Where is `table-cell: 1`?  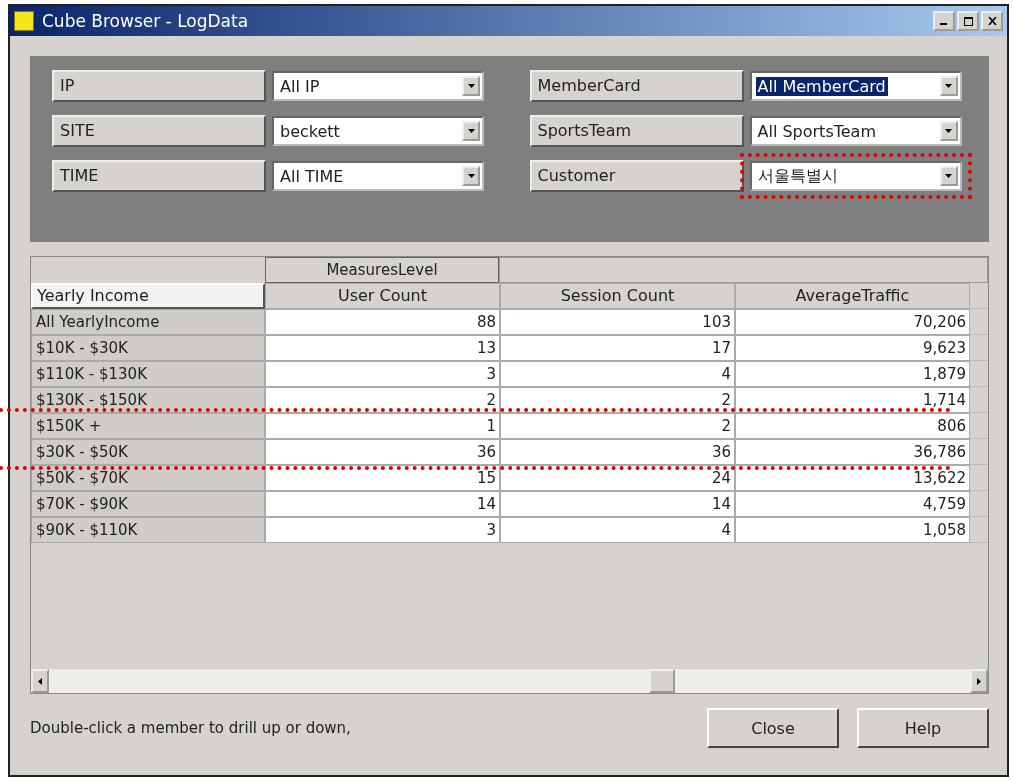
table-cell: 1 is located at coordinates (382, 426).